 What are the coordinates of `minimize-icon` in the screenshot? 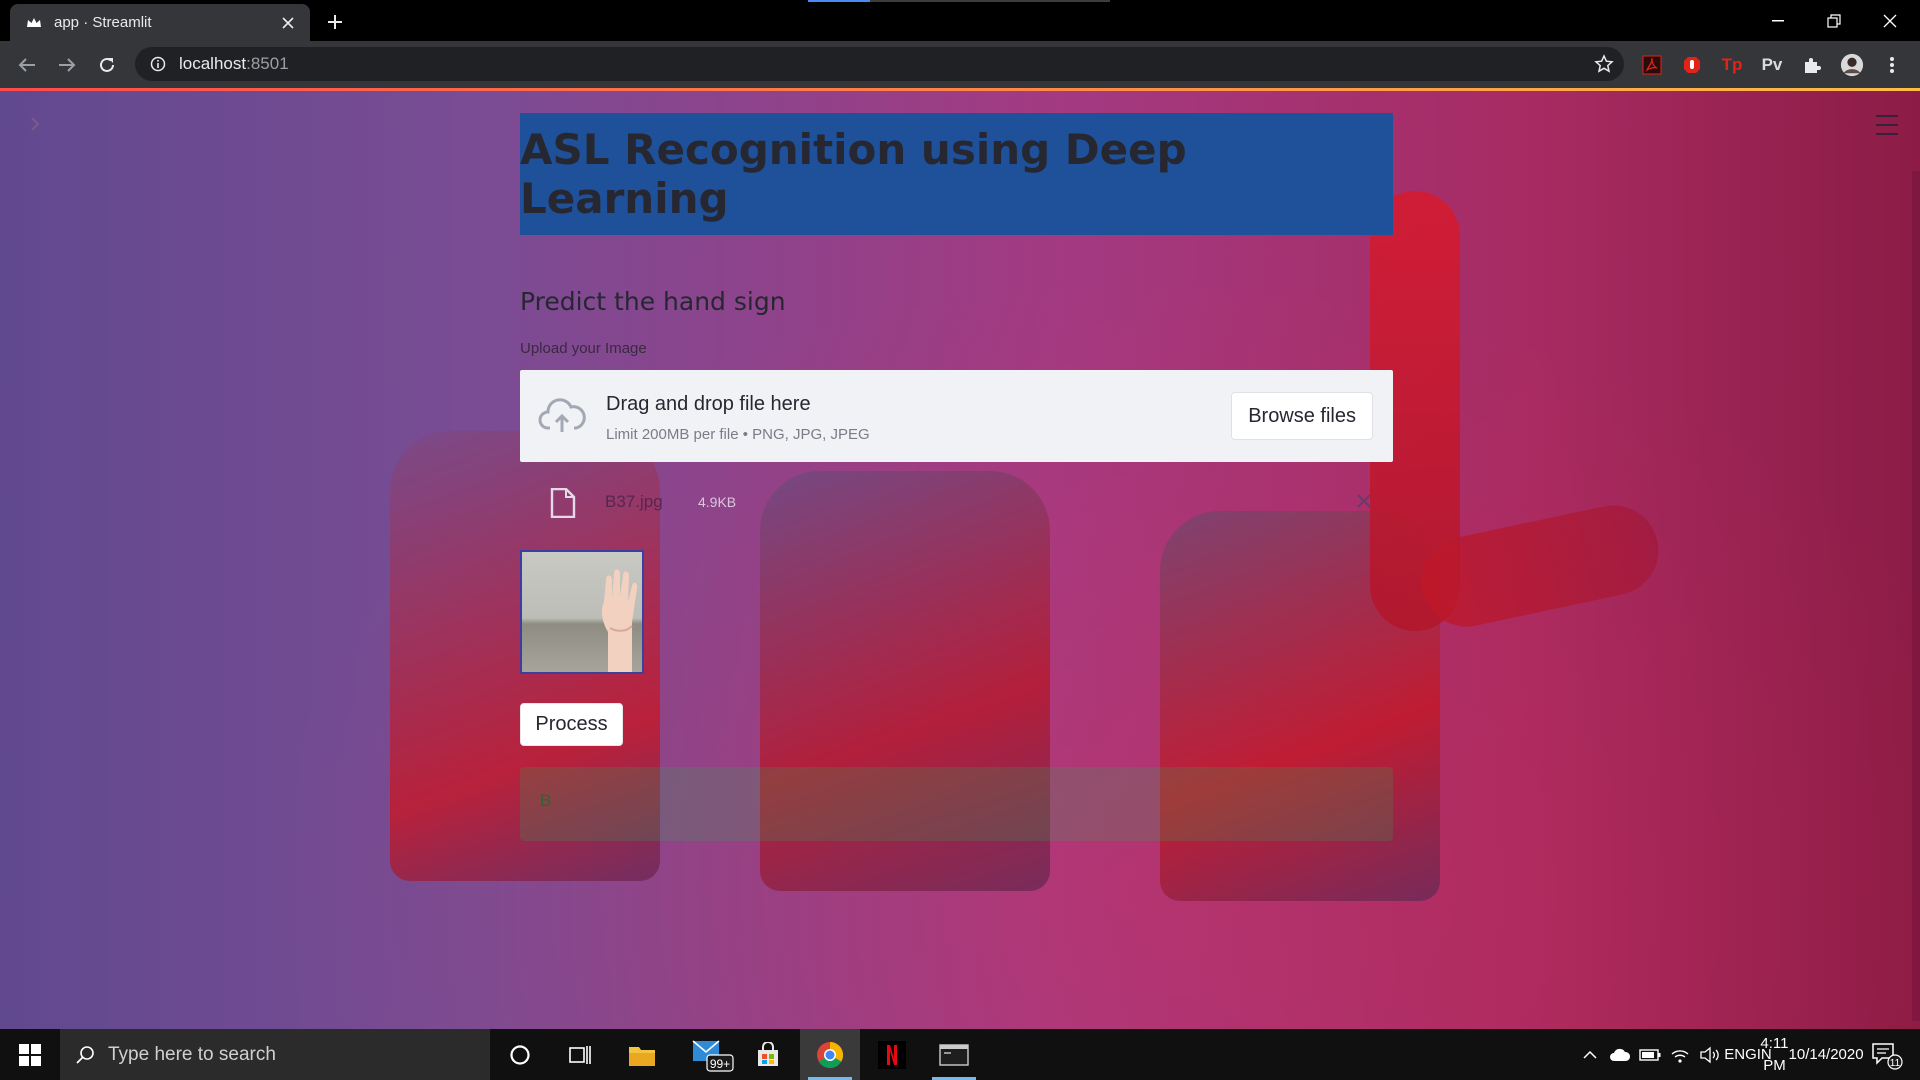 It's located at (1778, 20).